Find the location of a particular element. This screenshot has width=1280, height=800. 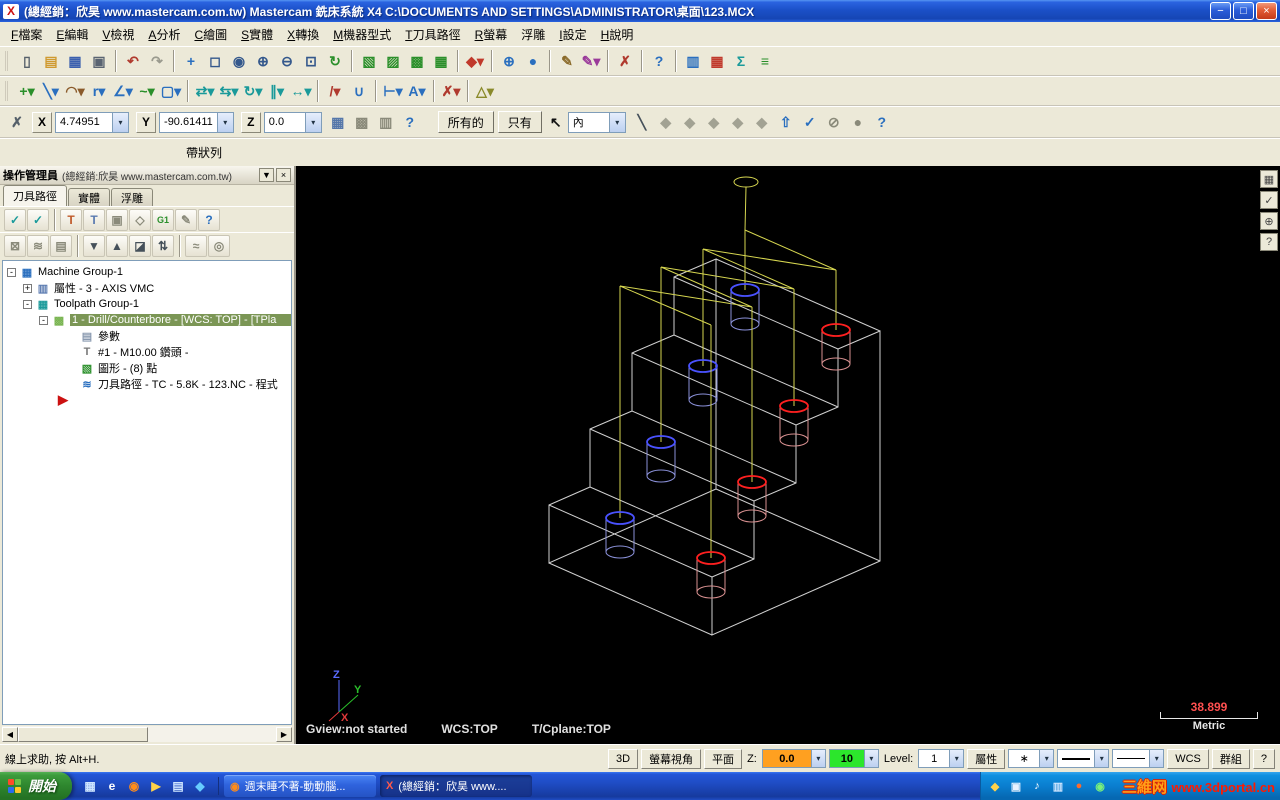

tree-toggle: - is located at coordinates (27, 304).